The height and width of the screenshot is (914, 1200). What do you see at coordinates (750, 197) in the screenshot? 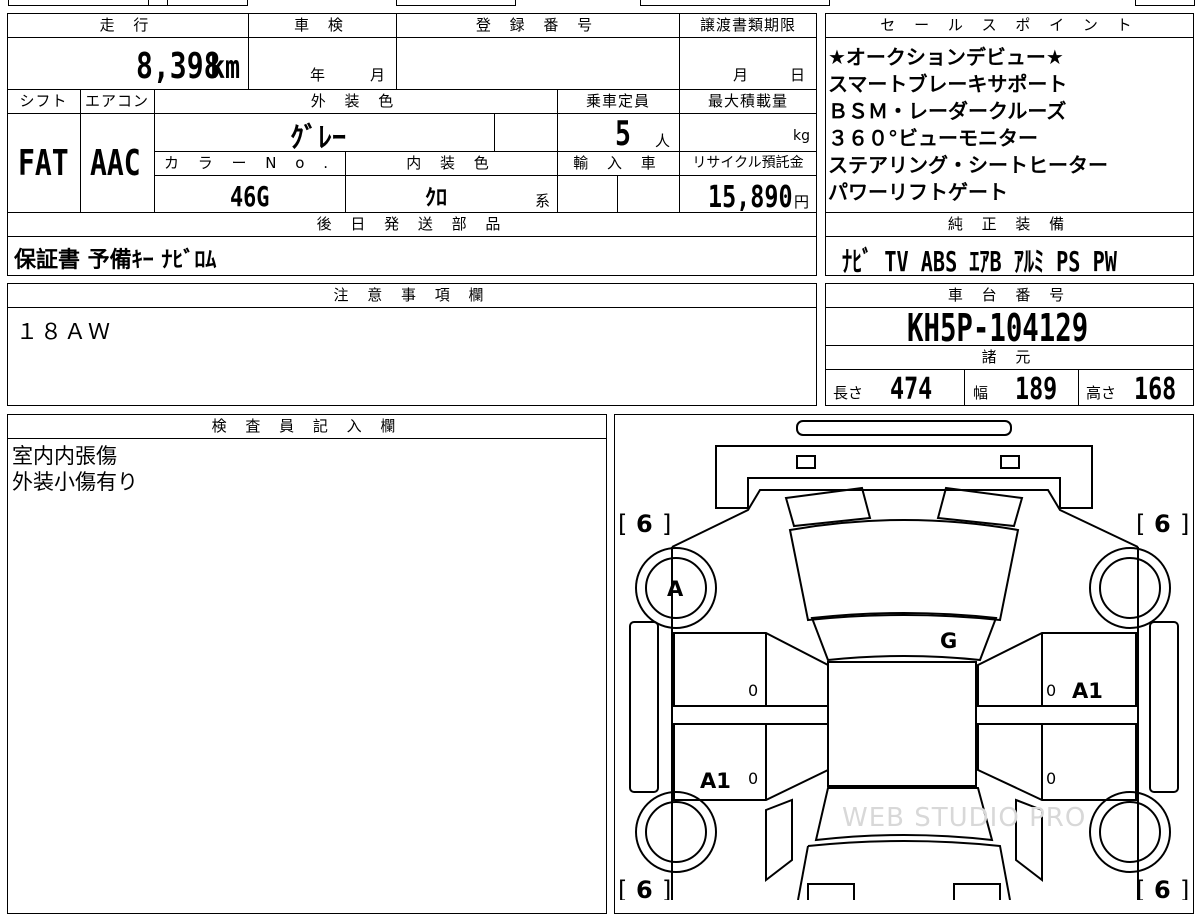
I see `recycle-fee-value: 15,890` at bounding box center [750, 197].